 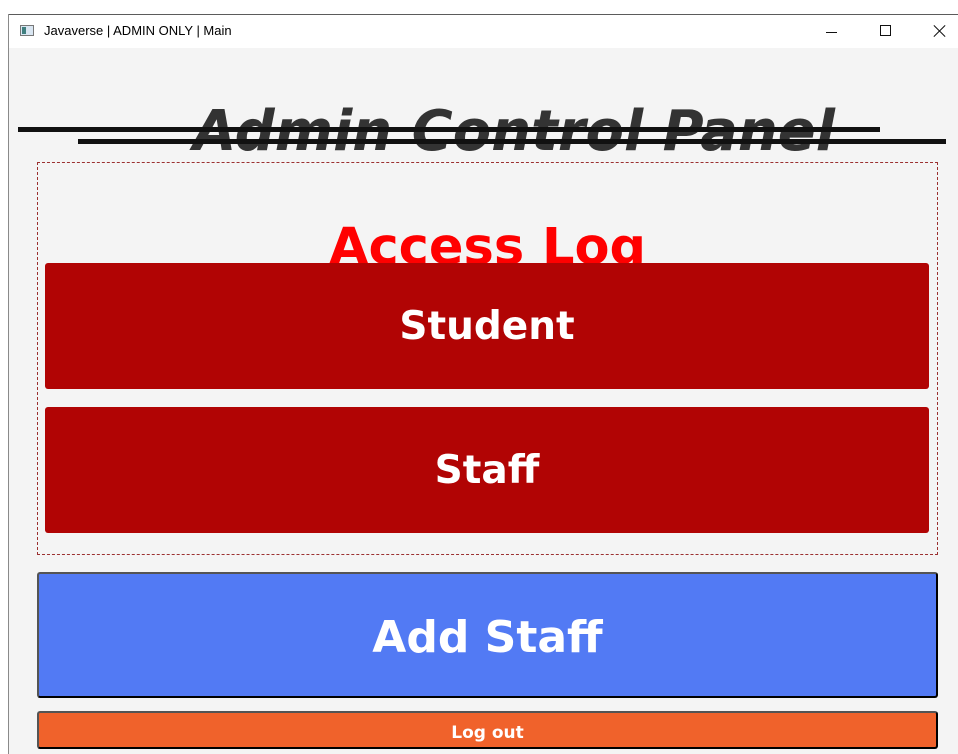 What do you see at coordinates (940, 31) in the screenshot?
I see `close-icon` at bounding box center [940, 31].